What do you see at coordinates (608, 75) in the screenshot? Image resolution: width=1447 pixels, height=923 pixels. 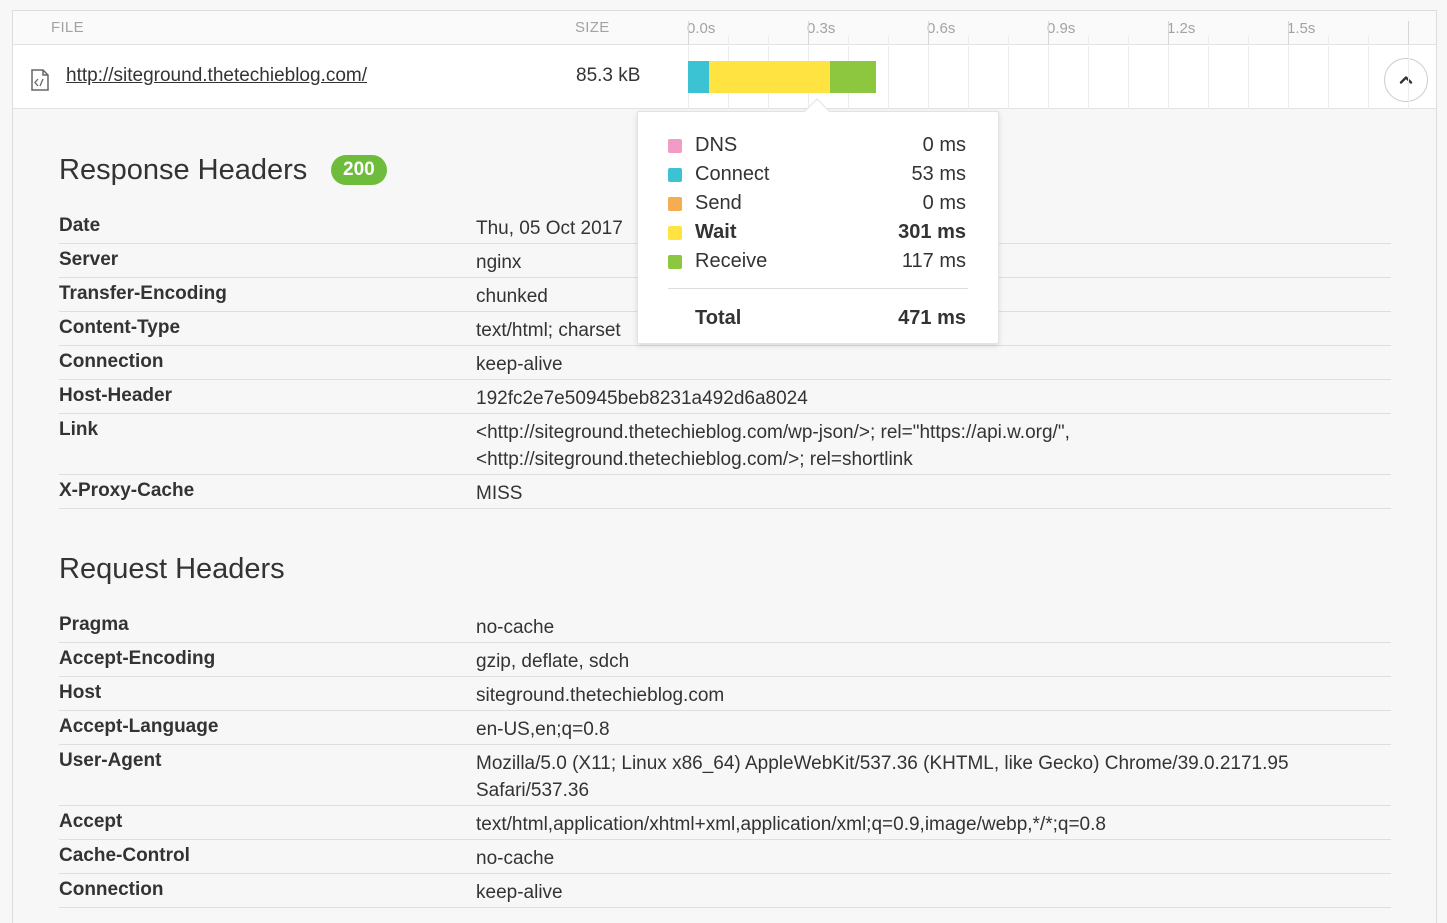 I see `file-size: 85.3 kB` at bounding box center [608, 75].